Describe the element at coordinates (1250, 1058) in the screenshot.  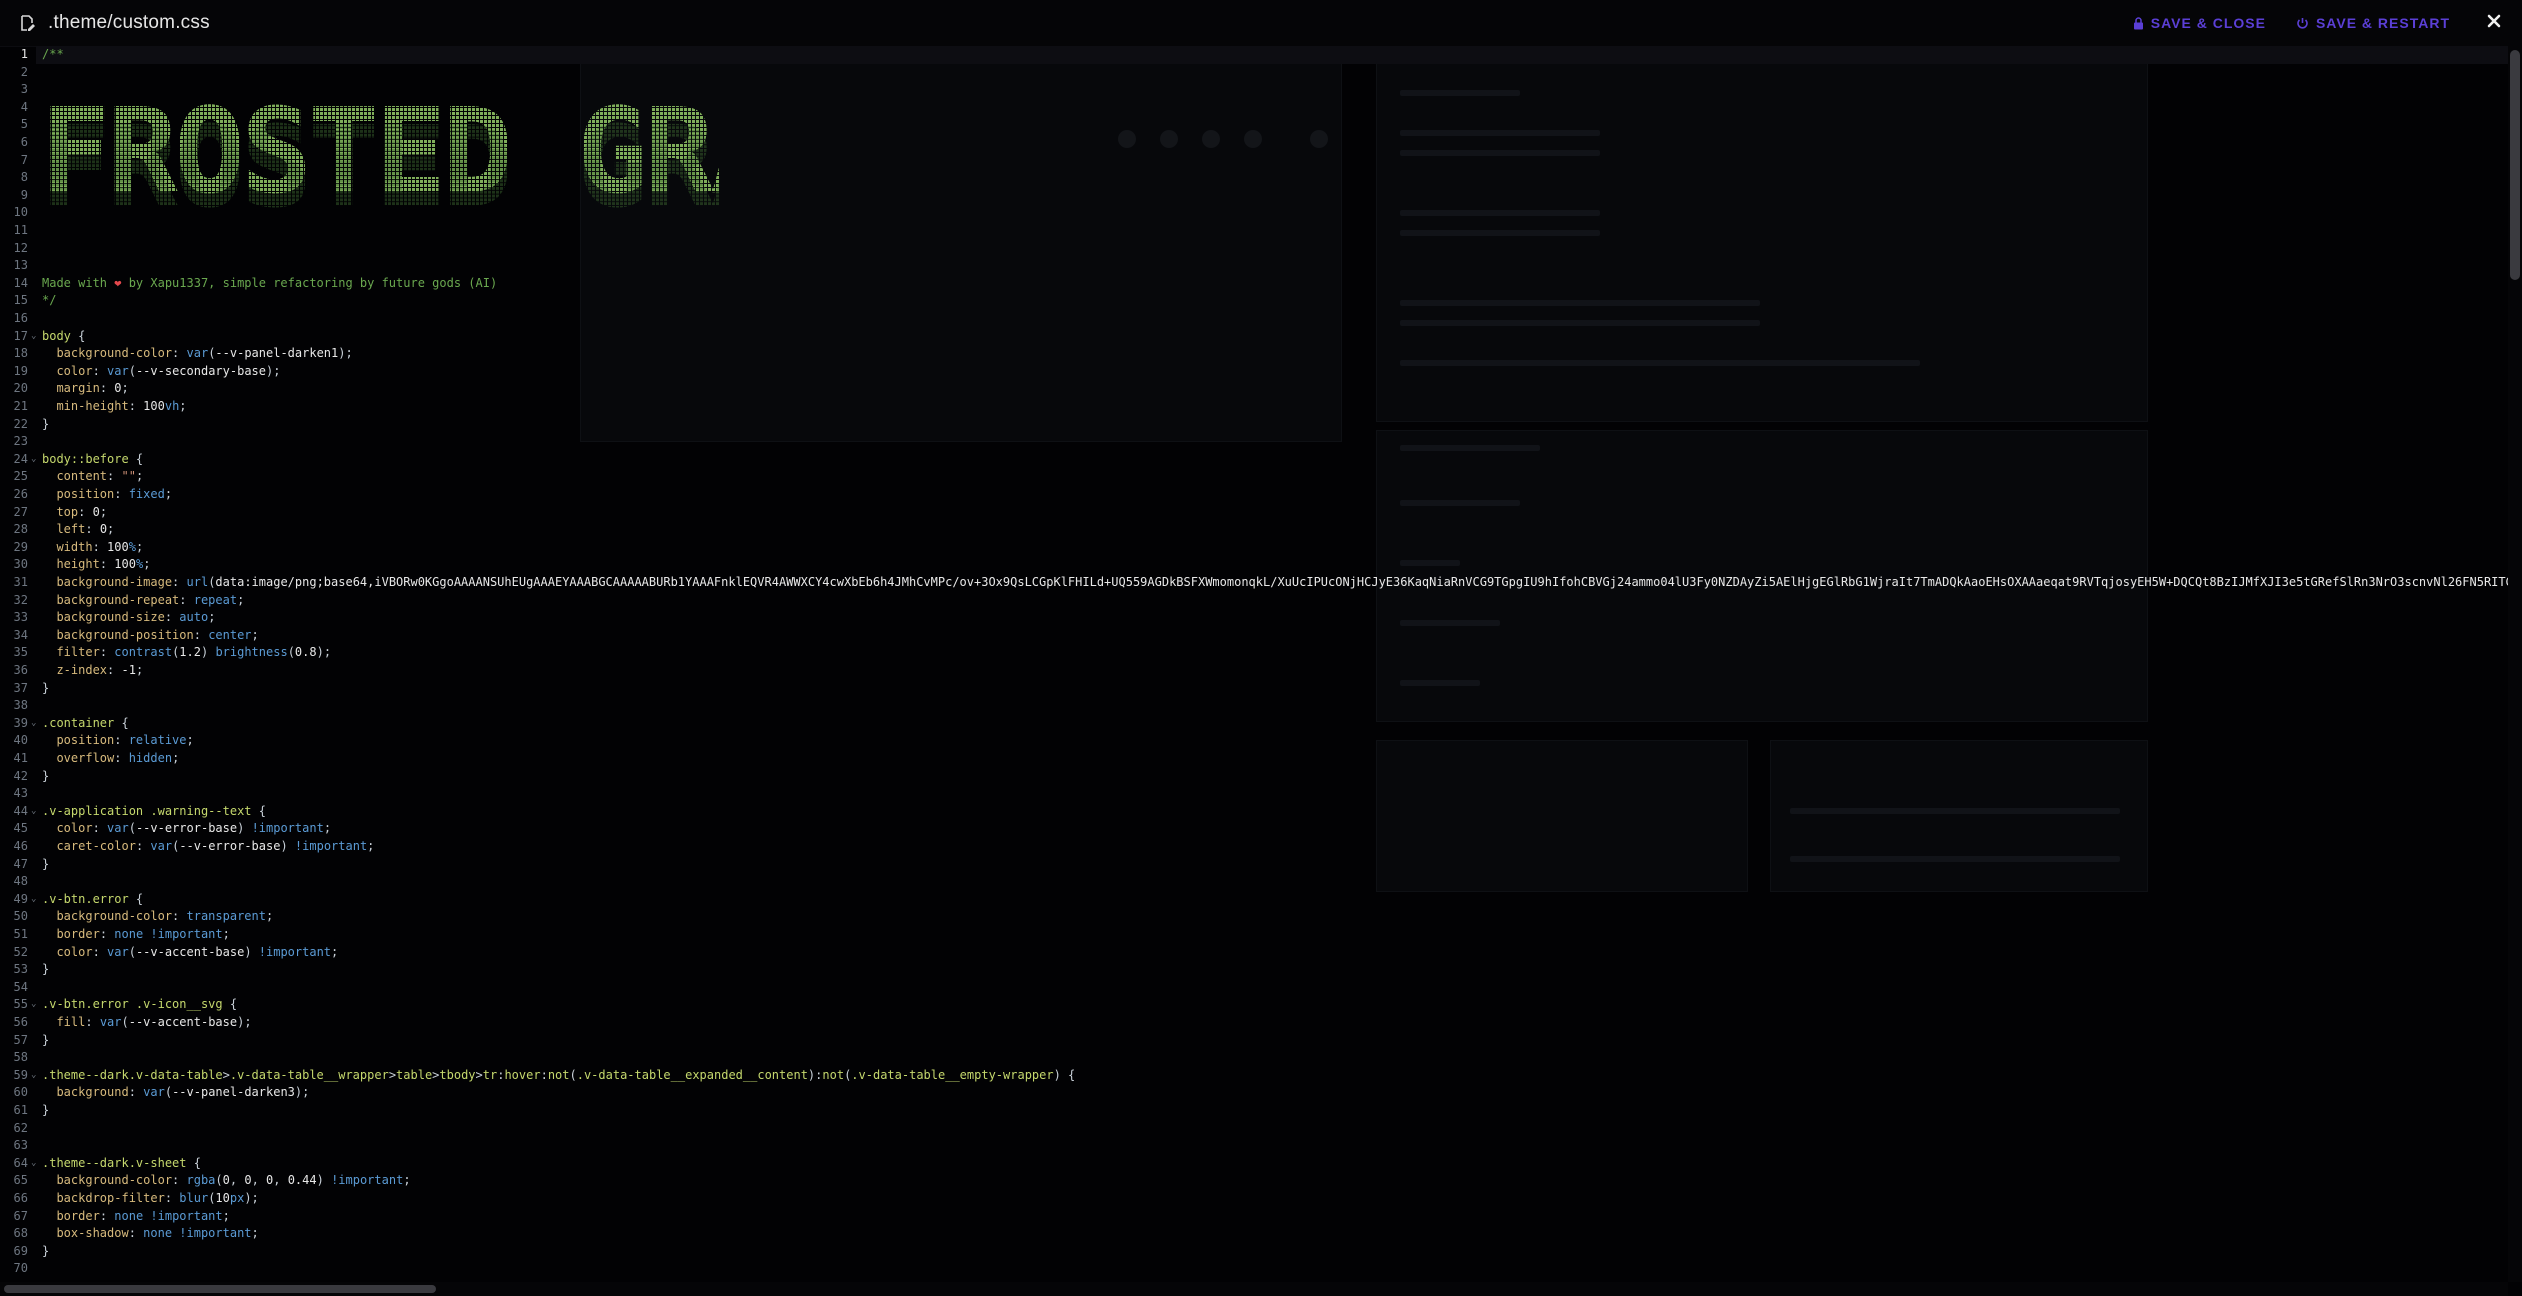
I see `code-line: 58` at that location.